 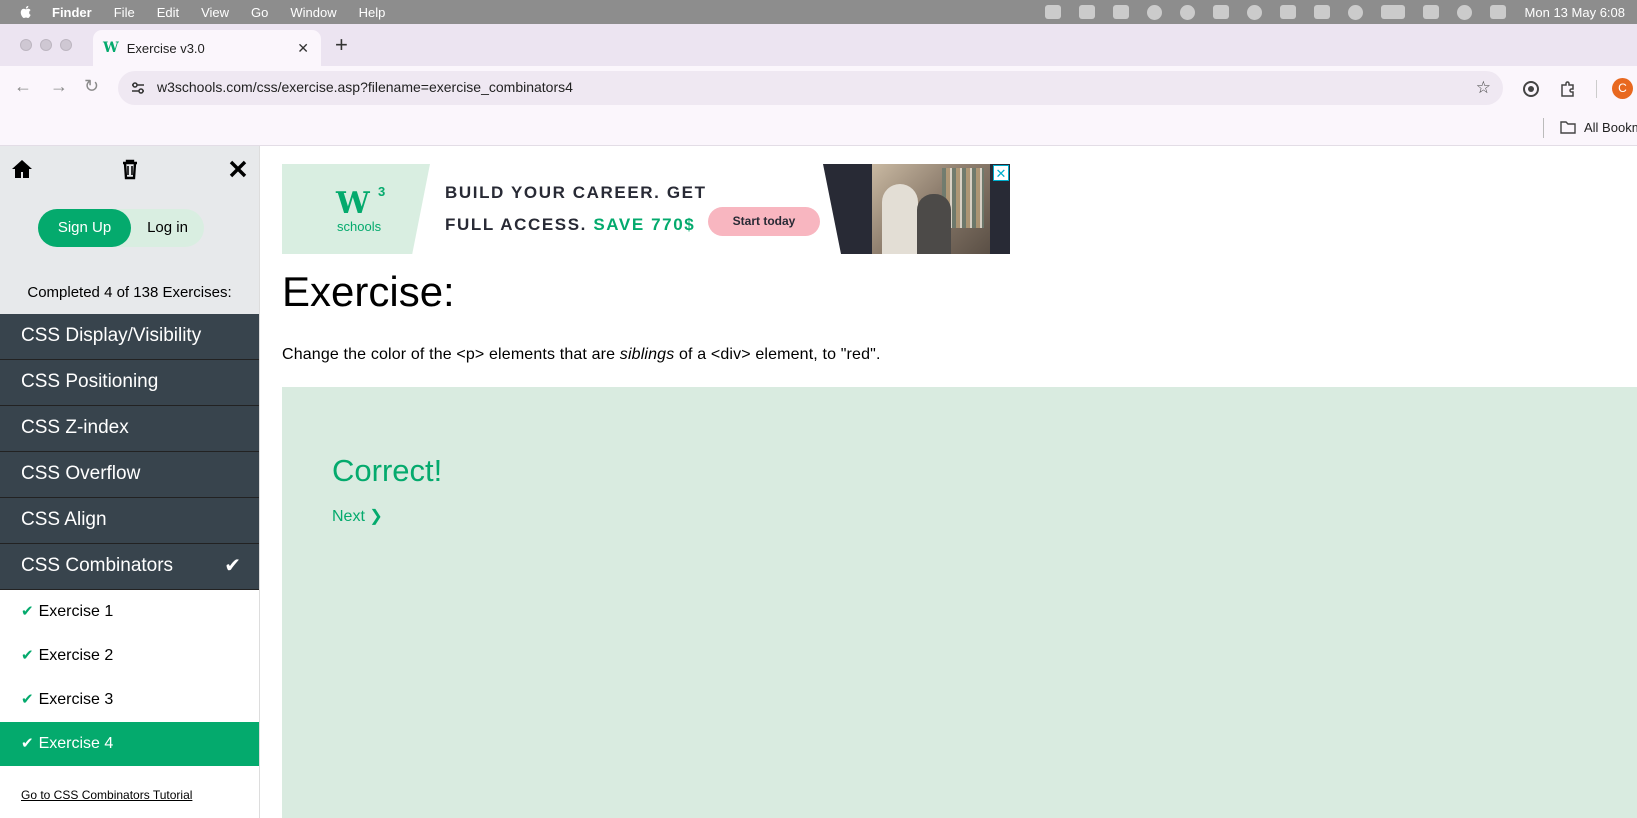 I want to click on w3schools-logo-text: schools, so click(x=359, y=226).